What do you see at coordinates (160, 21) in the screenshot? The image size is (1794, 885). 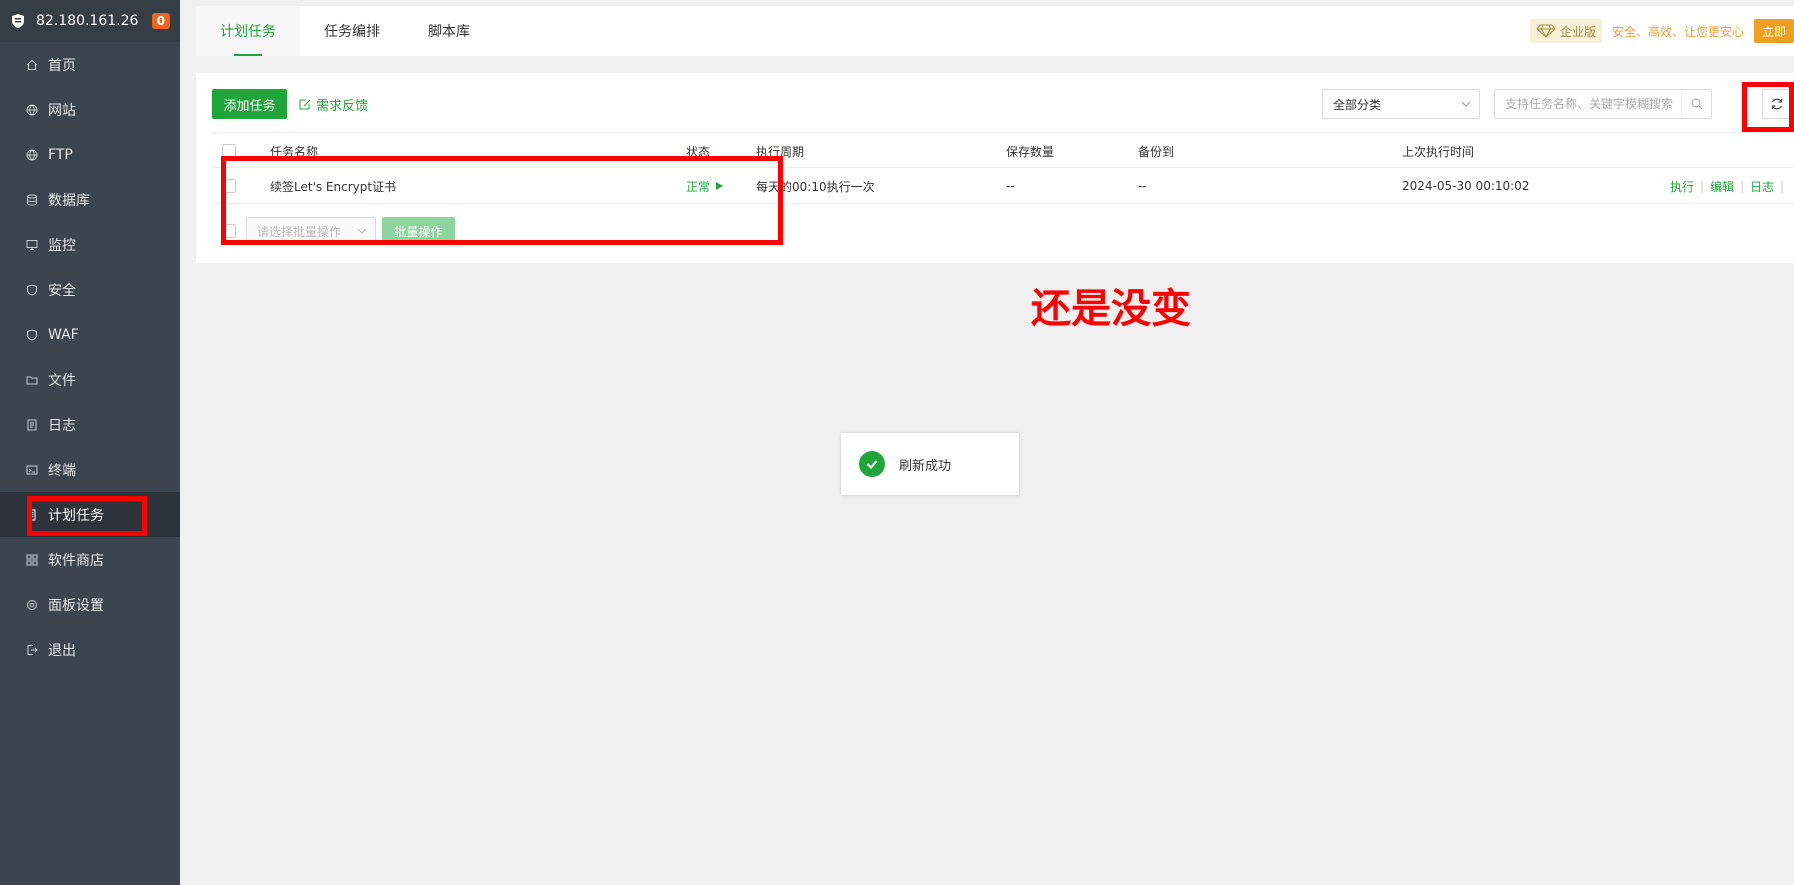 I see `notification-badge: 0` at bounding box center [160, 21].